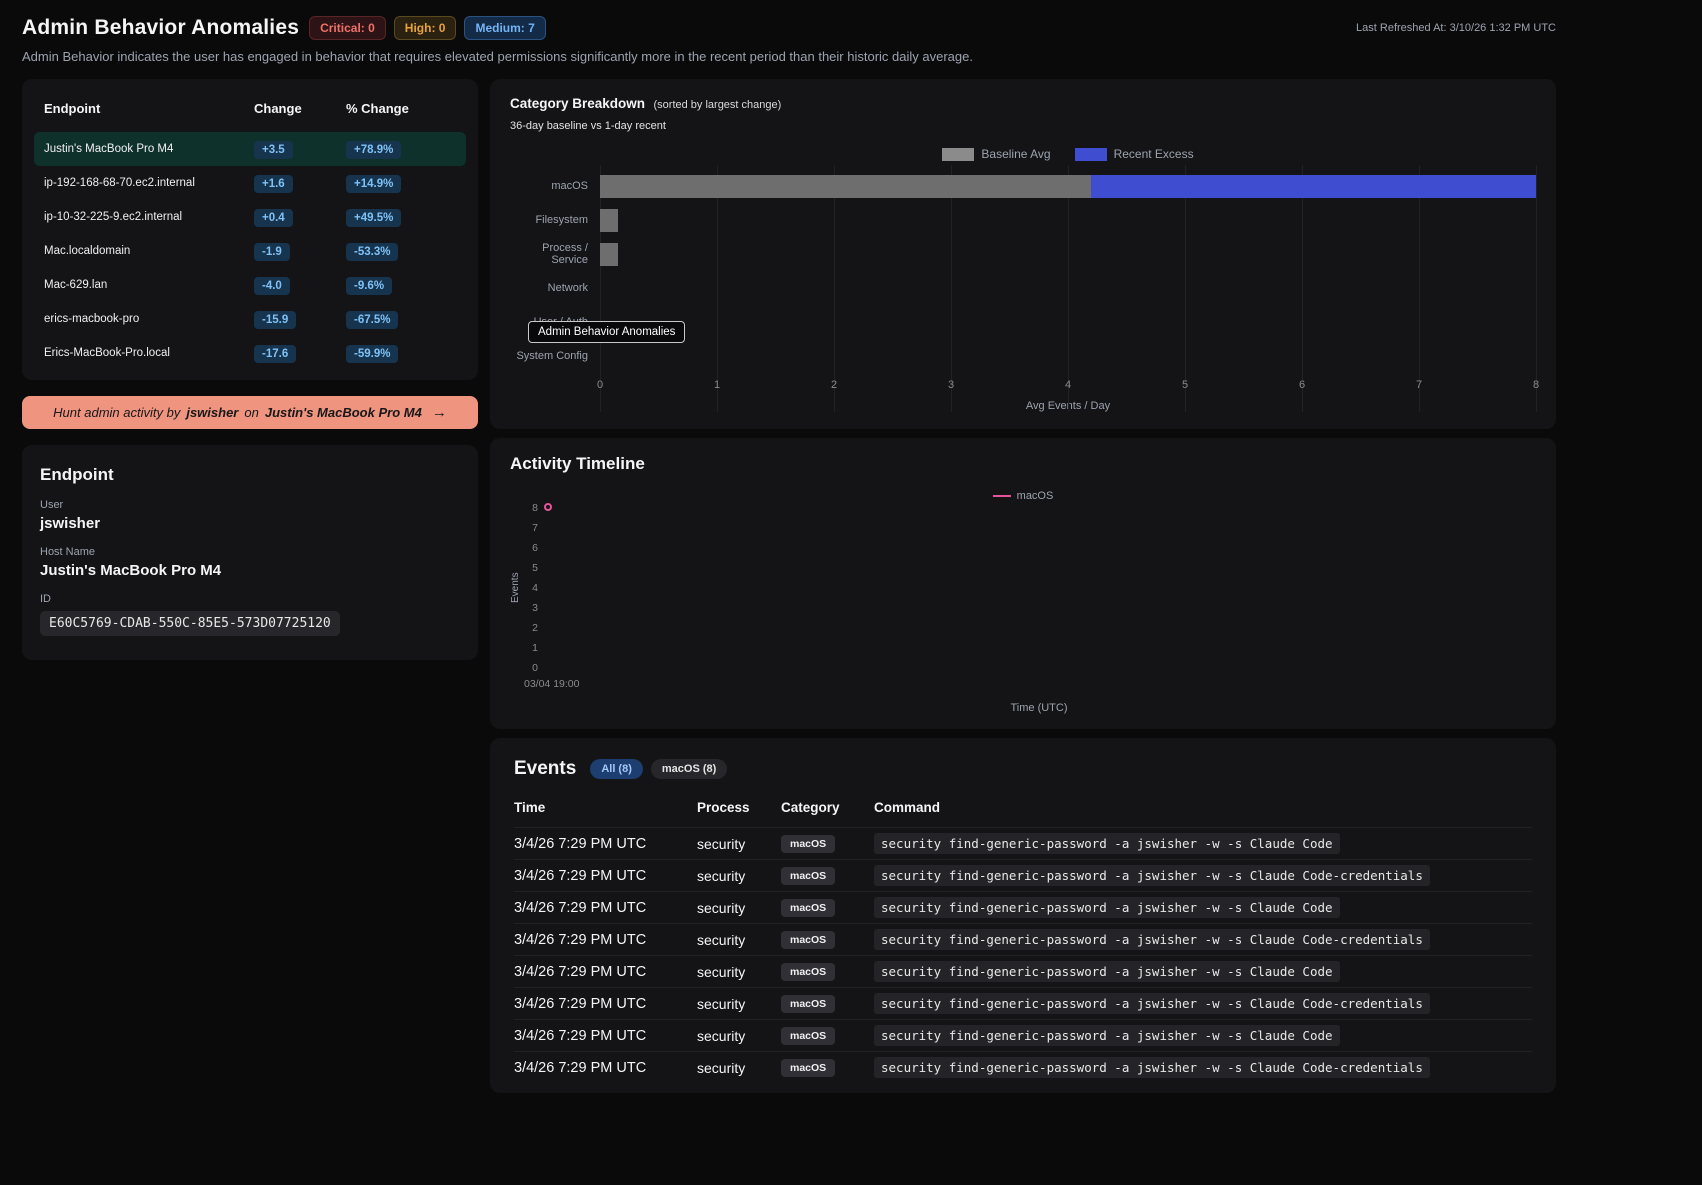 The width and height of the screenshot is (1702, 1185). I want to click on category-label: System Config, so click(552, 356).